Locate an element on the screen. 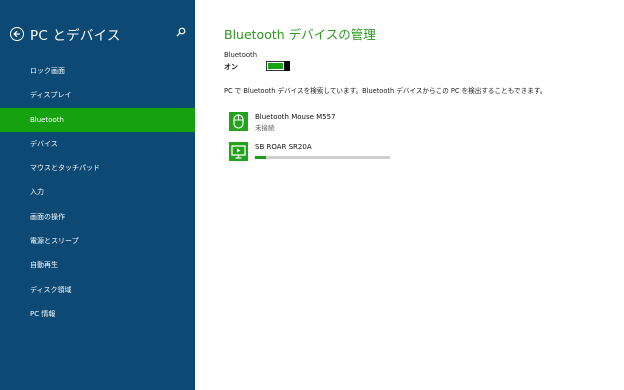 This screenshot has width=624, height=390. progress-fill is located at coordinates (260, 157).